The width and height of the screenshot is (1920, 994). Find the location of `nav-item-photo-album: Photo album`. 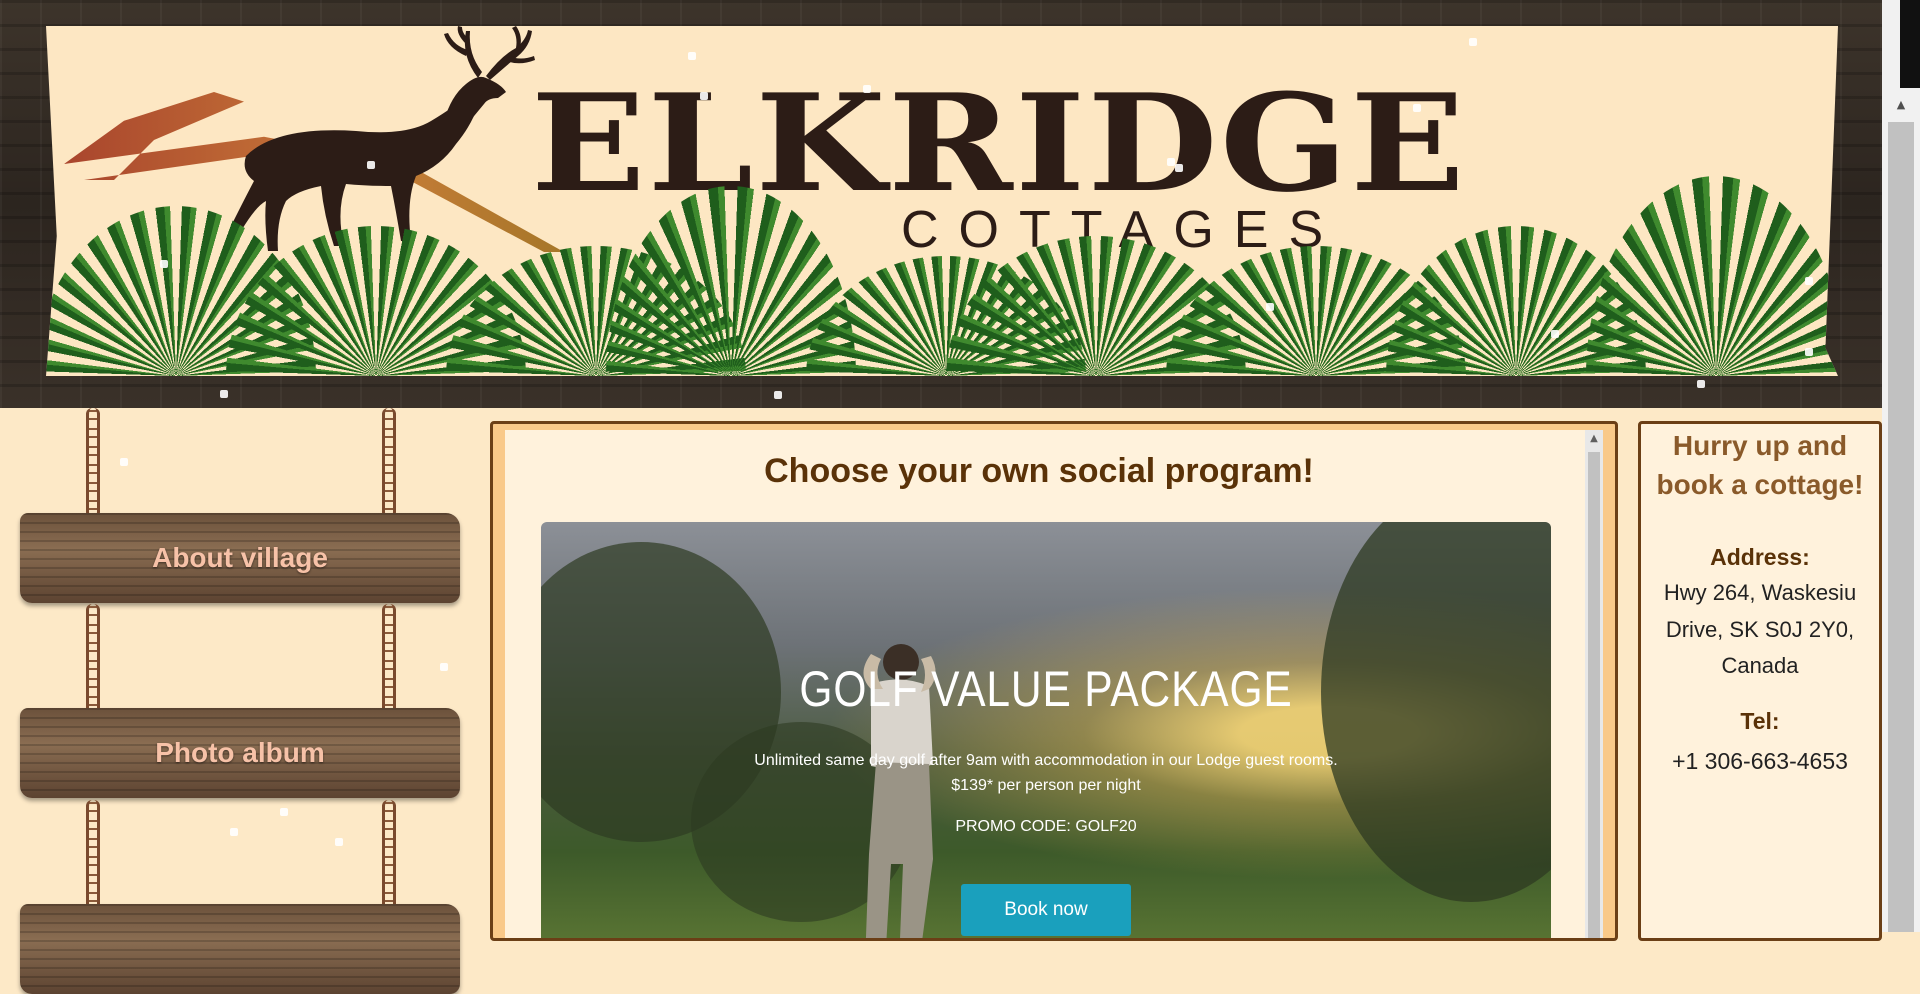

nav-item-photo-album: Photo album is located at coordinates (240, 753).